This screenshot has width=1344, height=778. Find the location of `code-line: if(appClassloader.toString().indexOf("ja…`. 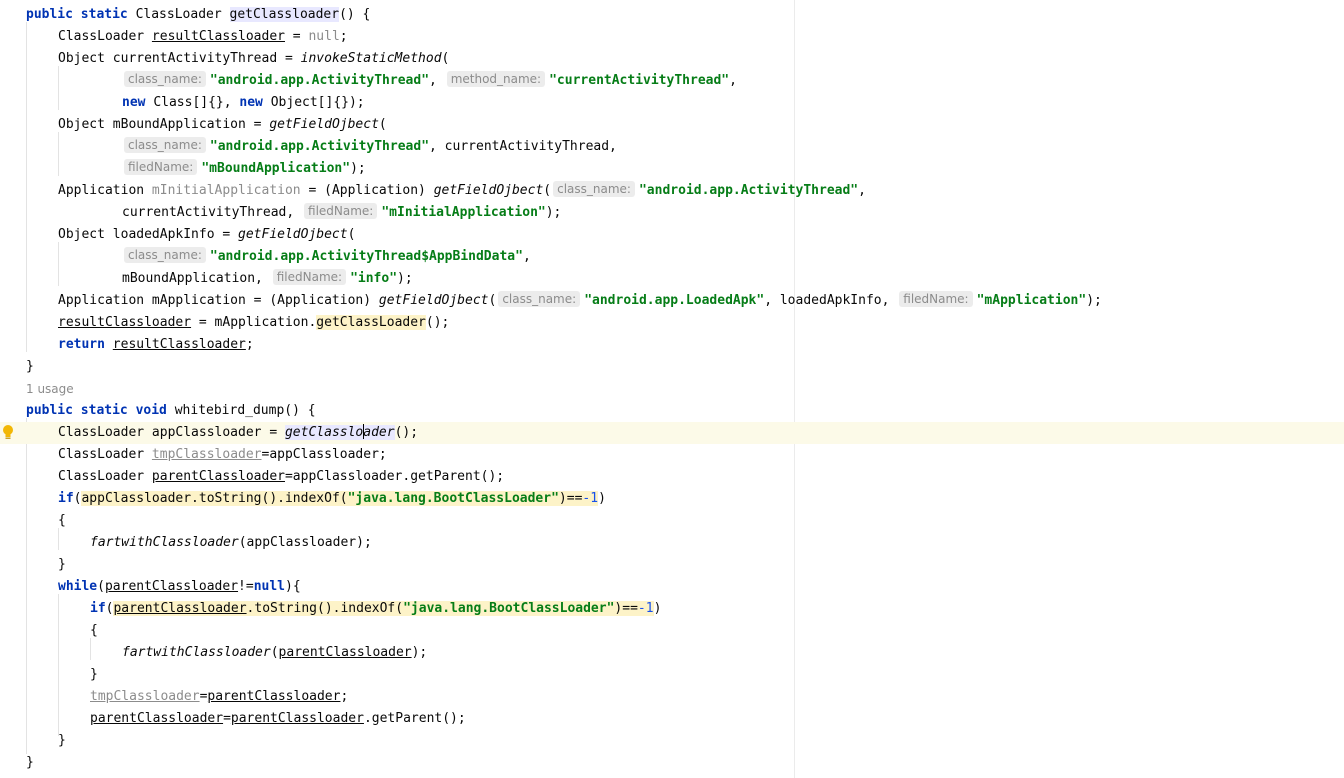

code-line: if(appClassloader.toString().indexOf("ja… is located at coordinates (672, 499).